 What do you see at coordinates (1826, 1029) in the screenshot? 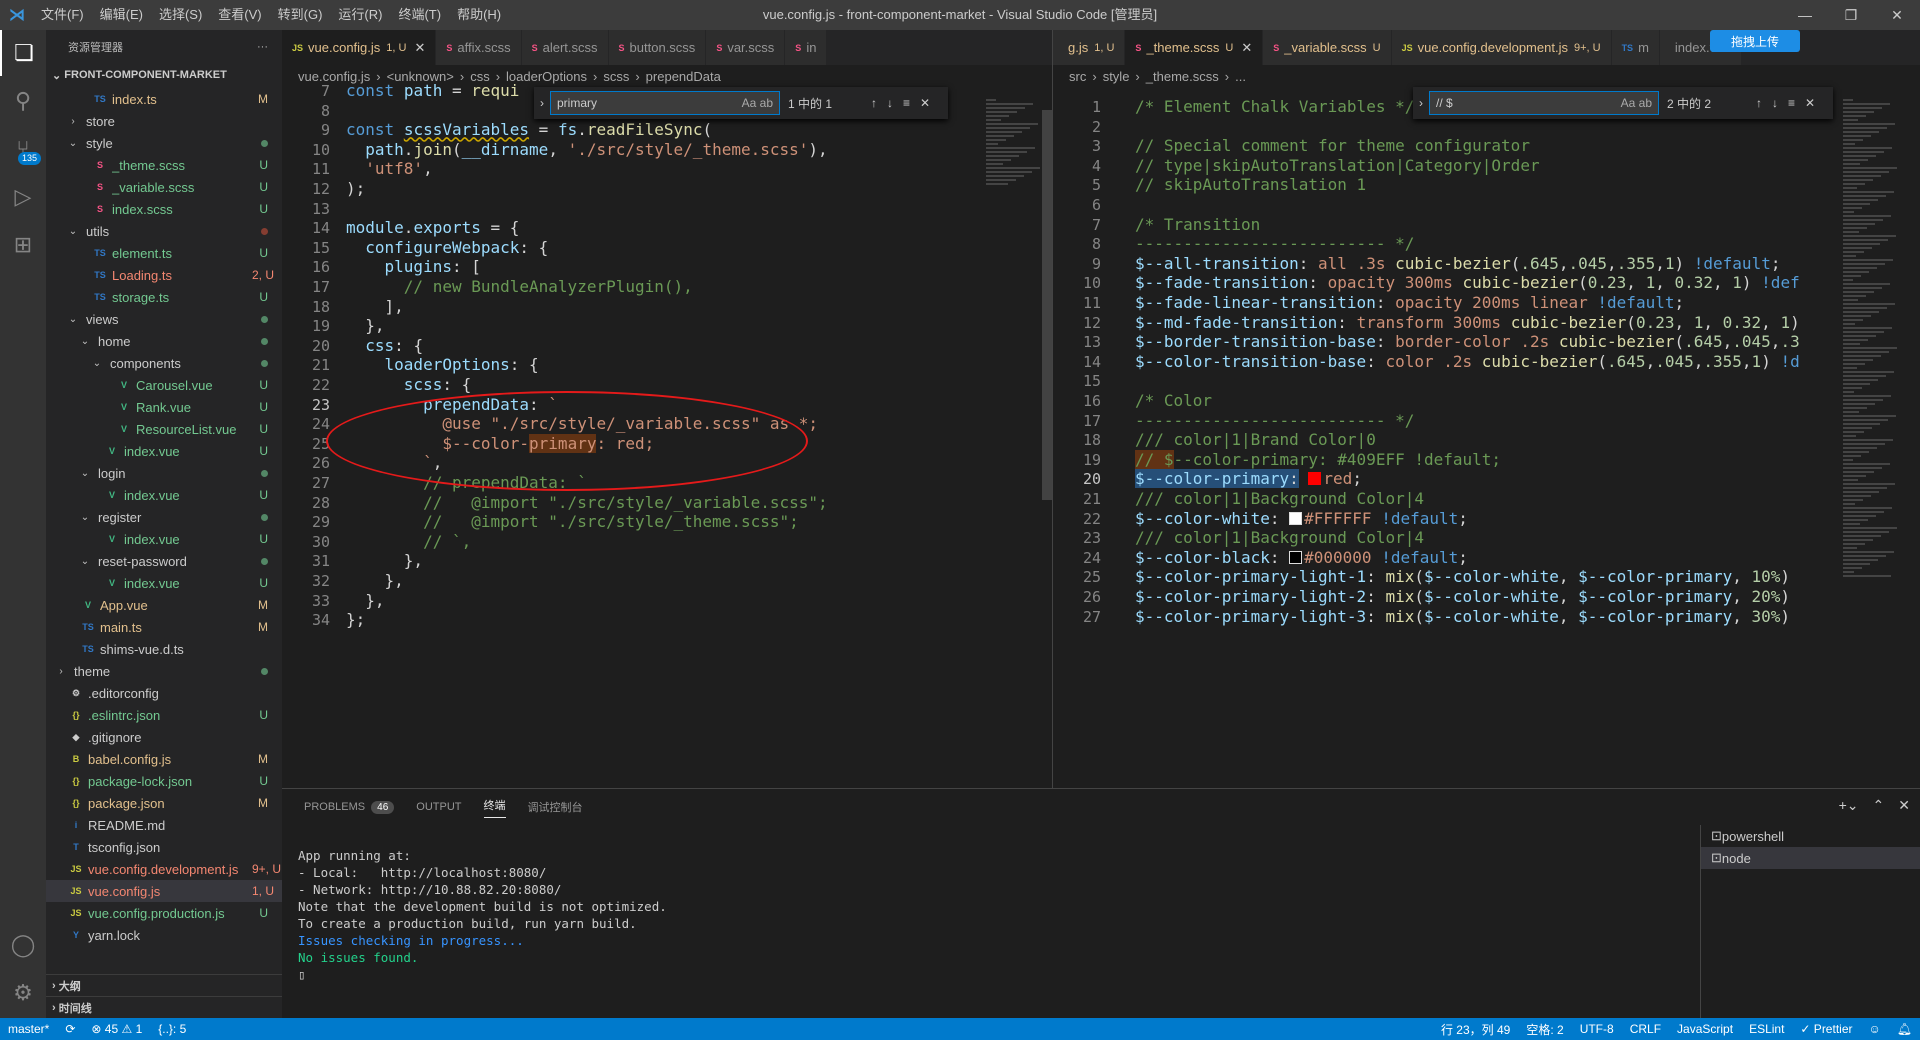
I see `prettier-status: ✓ Prettier` at bounding box center [1826, 1029].